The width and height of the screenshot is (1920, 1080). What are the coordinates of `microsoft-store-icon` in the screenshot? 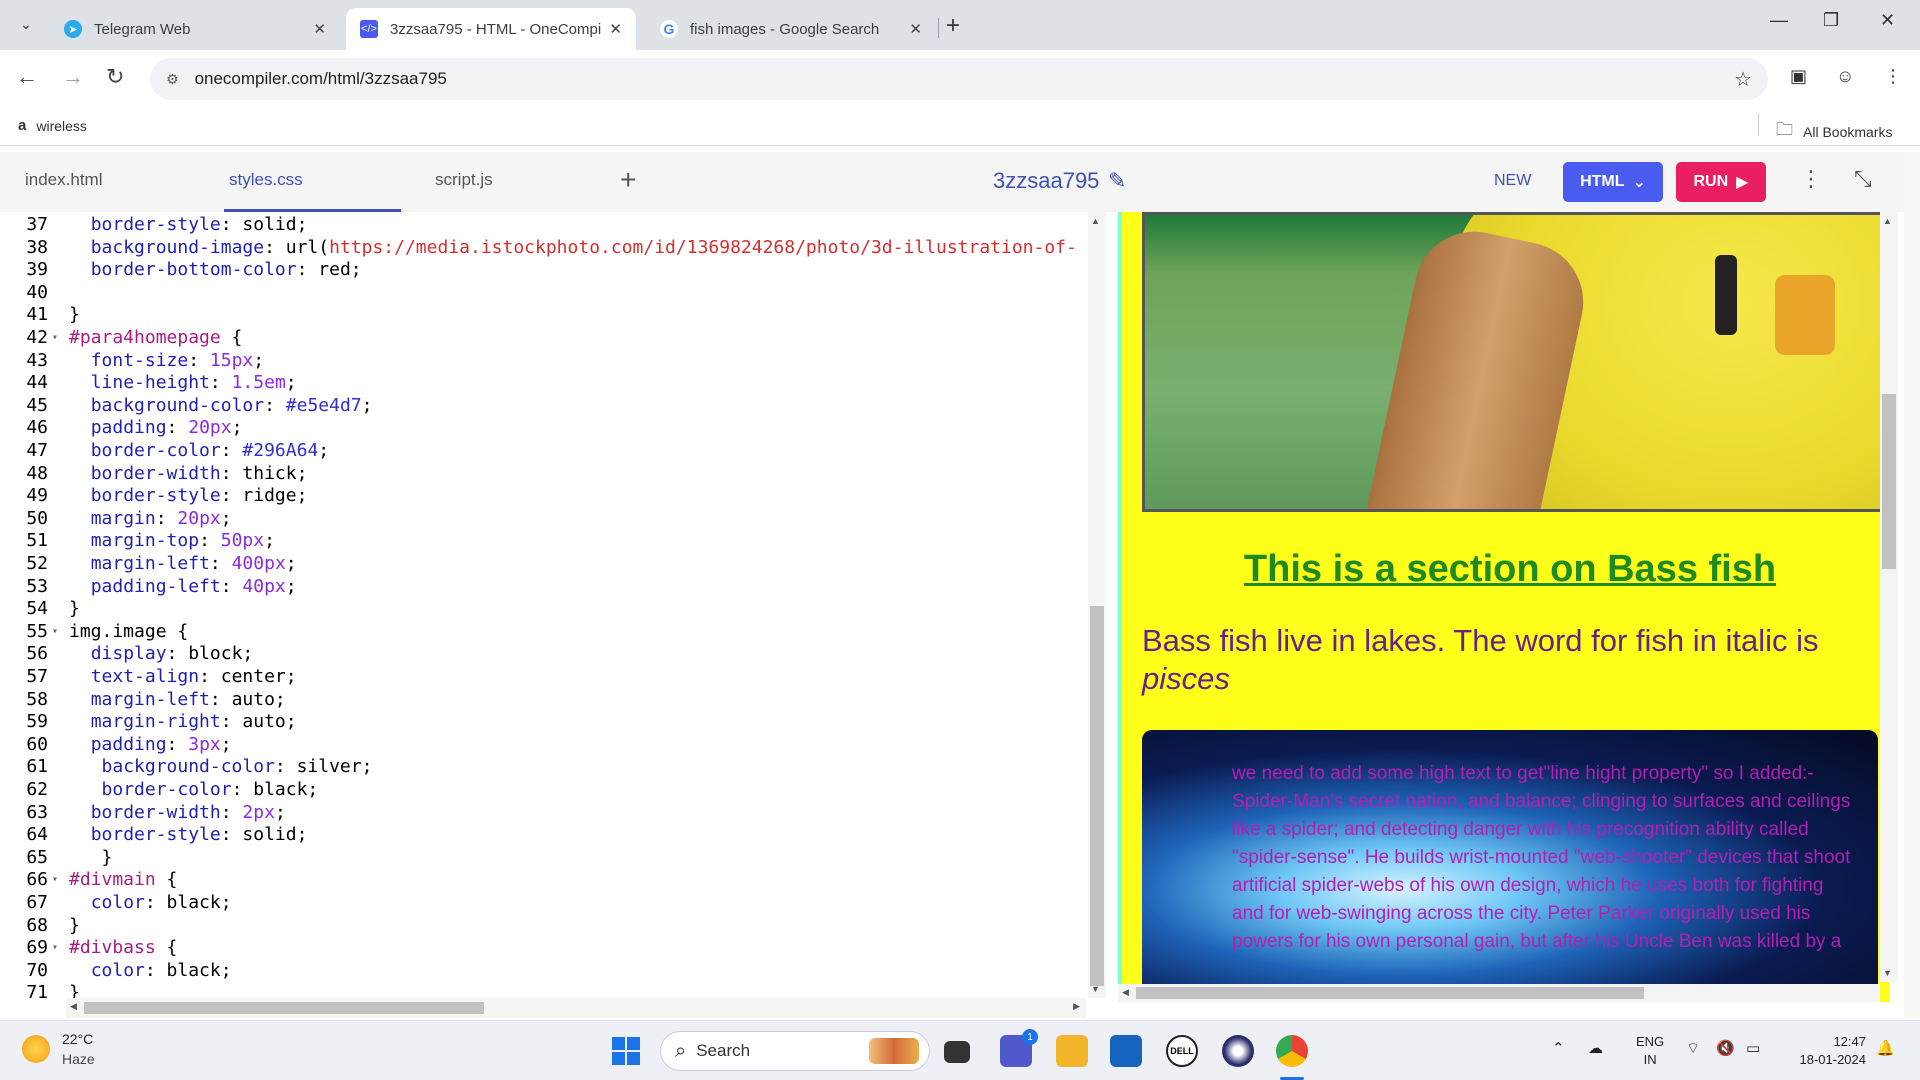 It's located at (1126, 1051).